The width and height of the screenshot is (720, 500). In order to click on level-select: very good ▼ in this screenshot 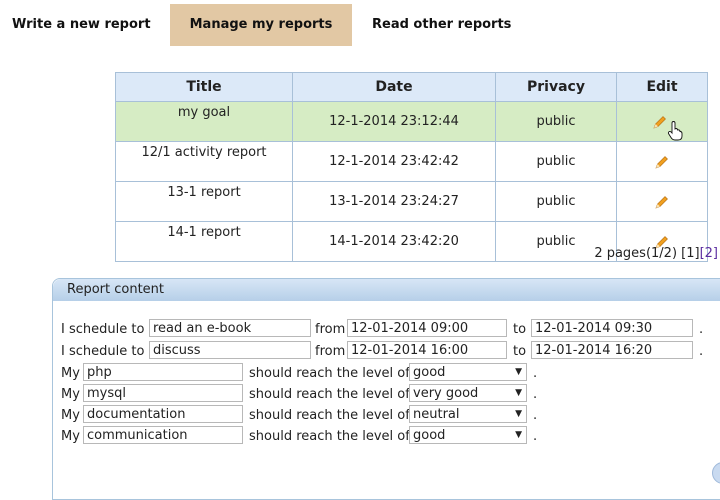, I will do `click(468, 393)`.